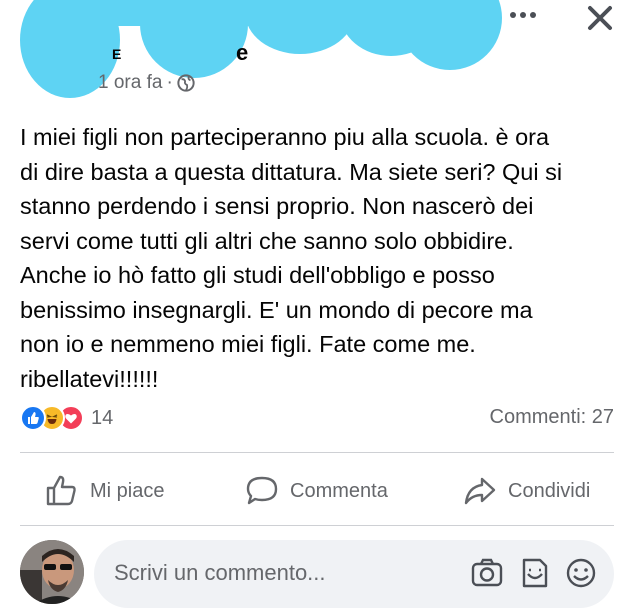 Image resolution: width=634 pixels, height=608 pixels. Describe the element at coordinates (600, 18) in the screenshot. I see `close-icon` at that location.